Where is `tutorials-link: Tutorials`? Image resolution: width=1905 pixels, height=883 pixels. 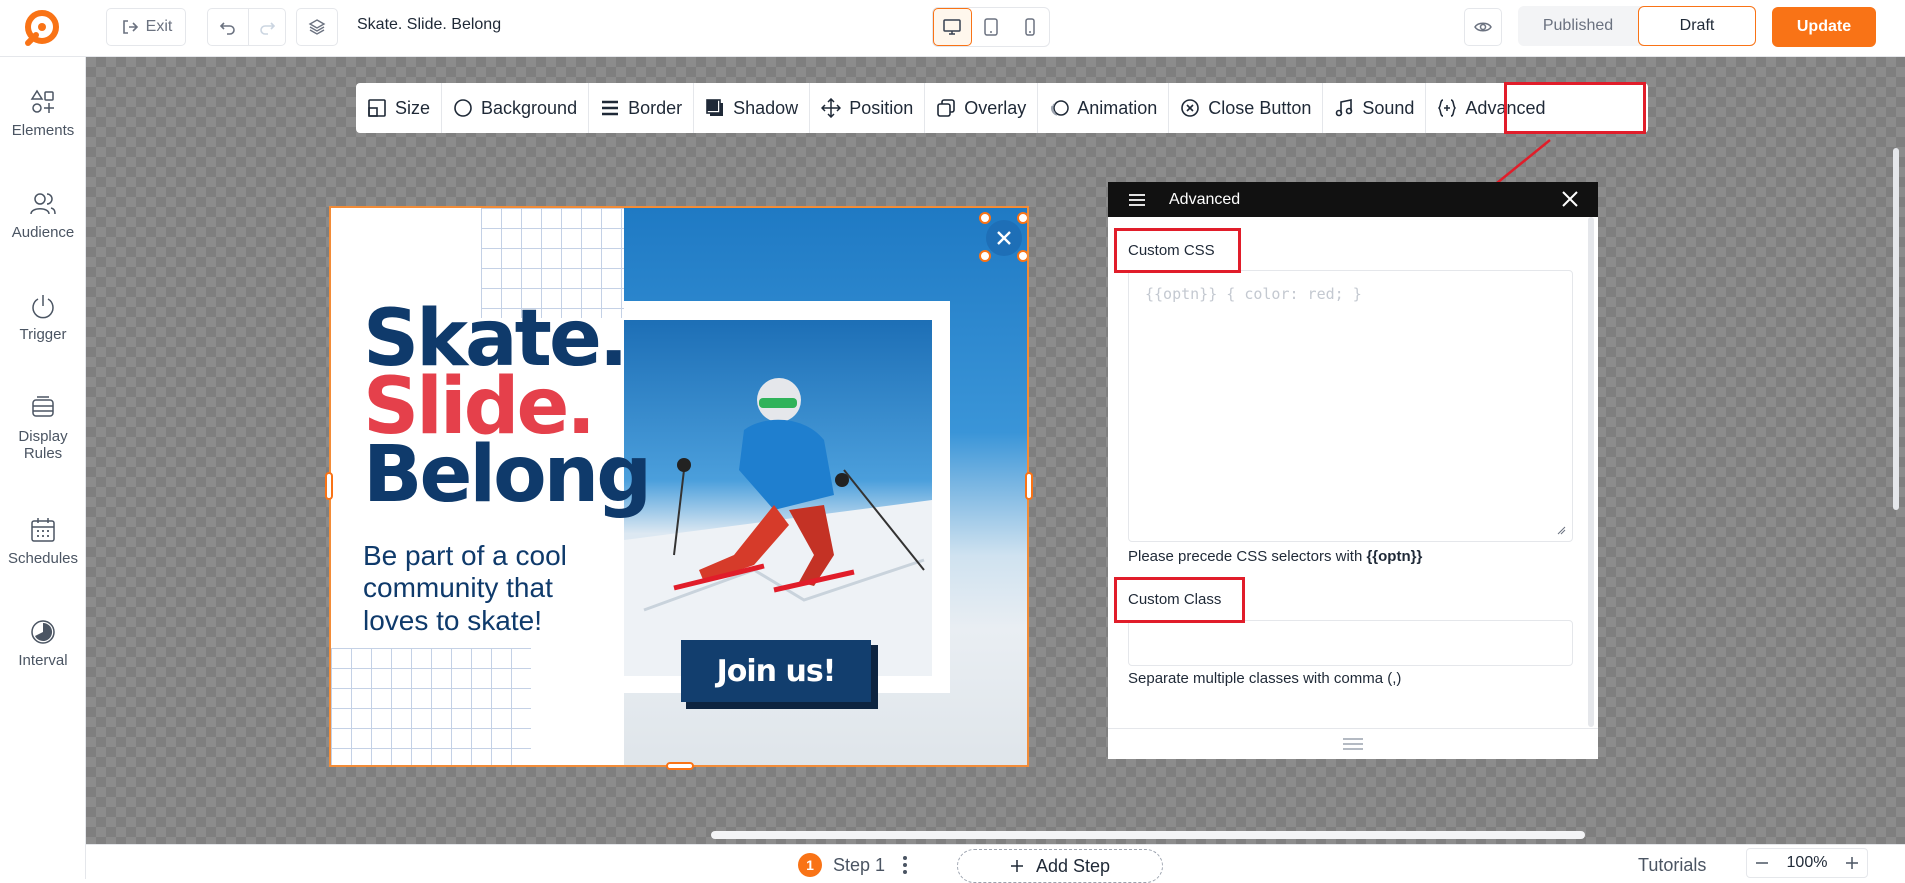 tutorials-link: Tutorials is located at coordinates (1672, 865).